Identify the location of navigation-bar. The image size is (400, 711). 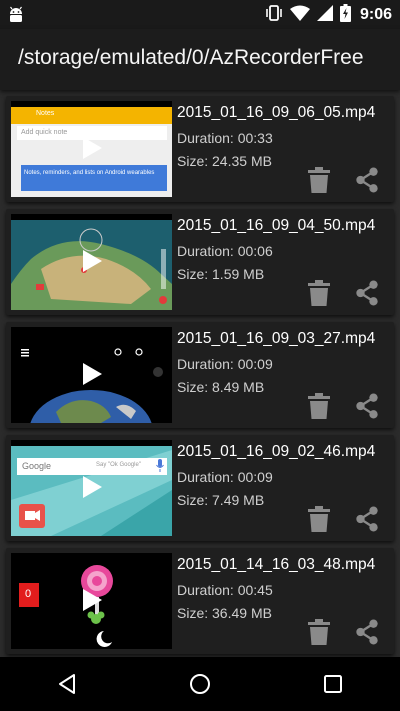
(200, 684).